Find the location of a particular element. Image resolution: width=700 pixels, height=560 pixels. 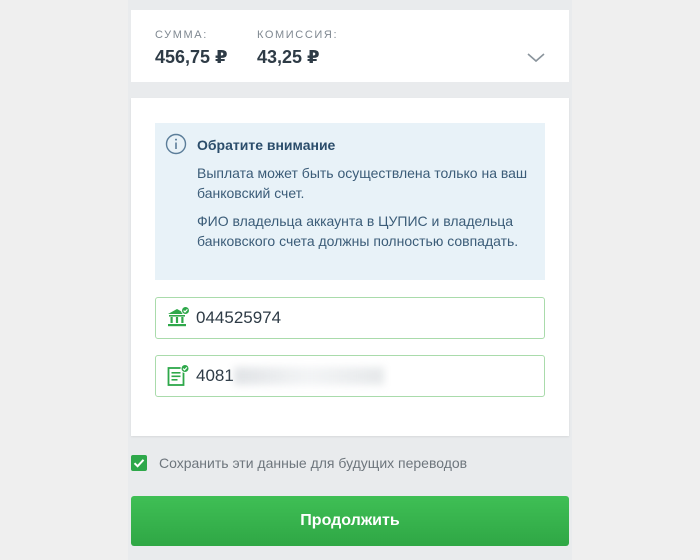

commission-value: 43,25 ₽ is located at coordinates (288, 57).